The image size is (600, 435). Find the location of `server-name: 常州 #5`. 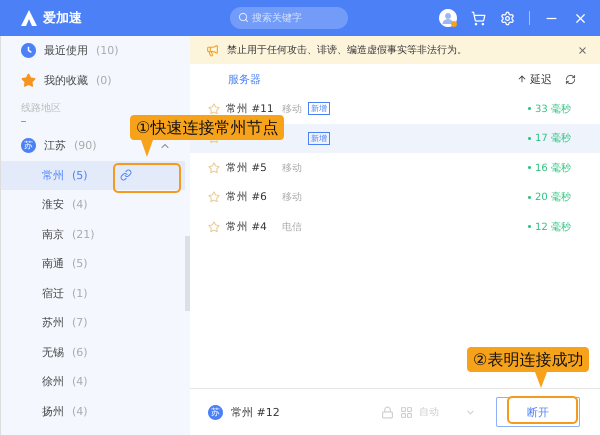

server-name: 常州 #5 is located at coordinates (247, 167).